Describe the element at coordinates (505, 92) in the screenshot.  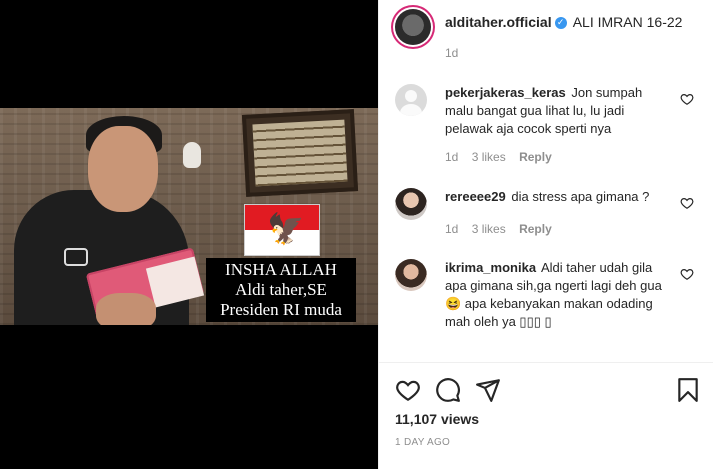
I see `comment-username: pekerjakeras_keras` at that location.